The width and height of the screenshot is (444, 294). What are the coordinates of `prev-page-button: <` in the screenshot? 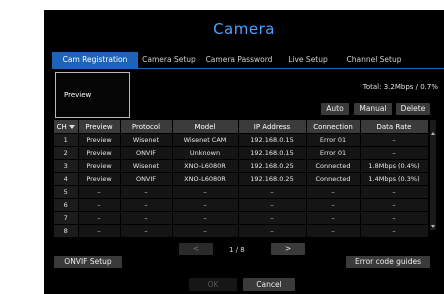 It's located at (196, 249).